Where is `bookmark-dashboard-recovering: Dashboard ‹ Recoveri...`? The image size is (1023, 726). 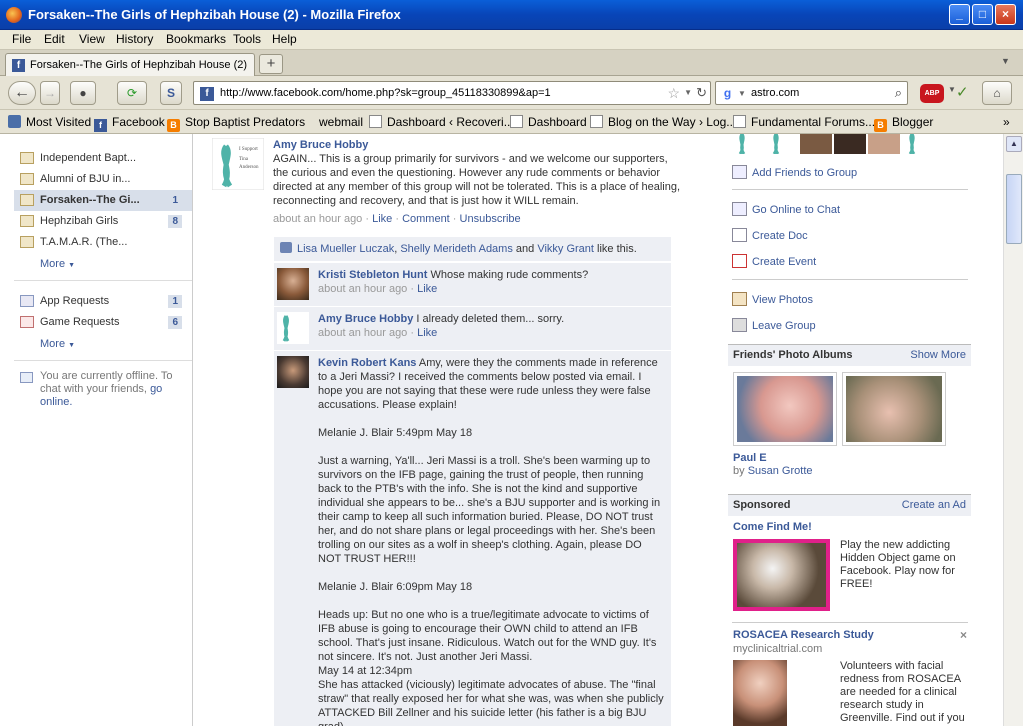 bookmark-dashboard-recovering: Dashboard ‹ Recoveri... is located at coordinates (441, 122).